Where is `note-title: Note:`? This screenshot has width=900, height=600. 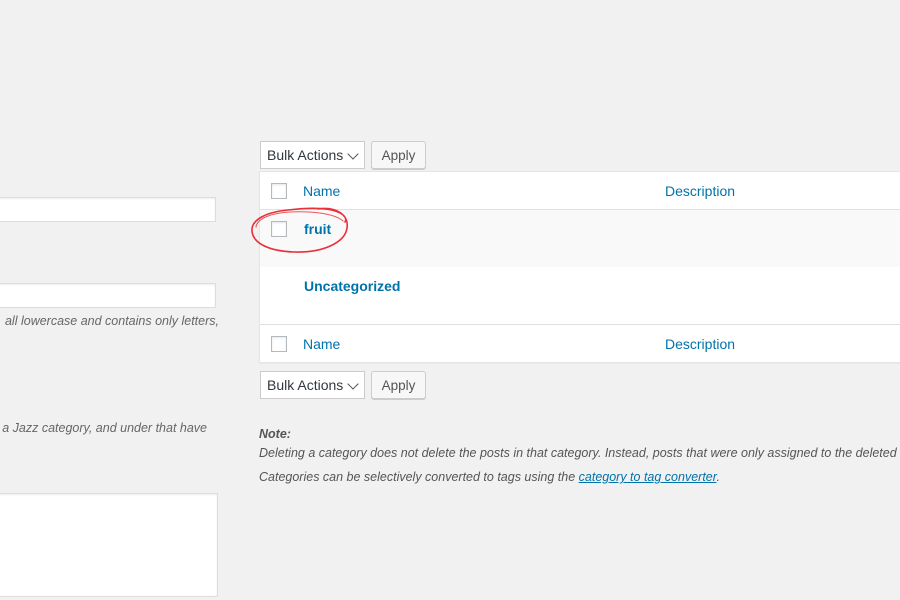
note-title: Note: is located at coordinates (275, 434).